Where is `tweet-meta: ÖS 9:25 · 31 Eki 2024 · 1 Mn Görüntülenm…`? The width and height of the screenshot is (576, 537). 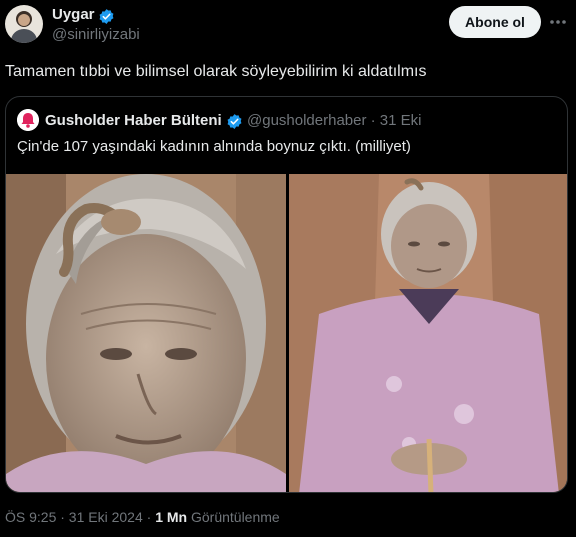
tweet-meta: ÖS 9:25 · 31 Eki 2024 · 1 Mn Görüntülenm… is located at coordinates (142, 517).